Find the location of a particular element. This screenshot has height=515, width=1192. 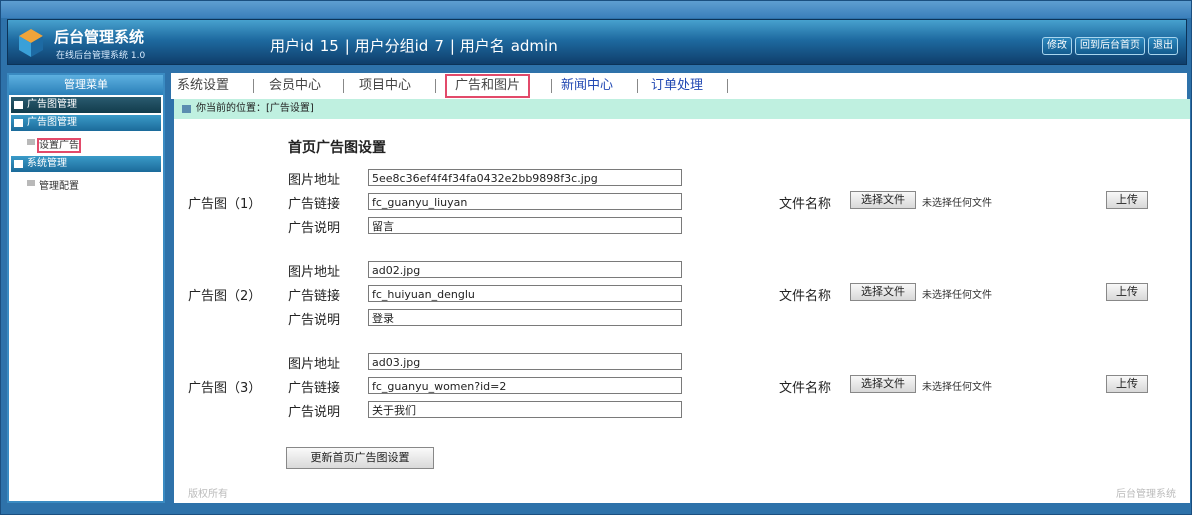

app-title: 后台管理系统 is located at coordinates (99, 37).